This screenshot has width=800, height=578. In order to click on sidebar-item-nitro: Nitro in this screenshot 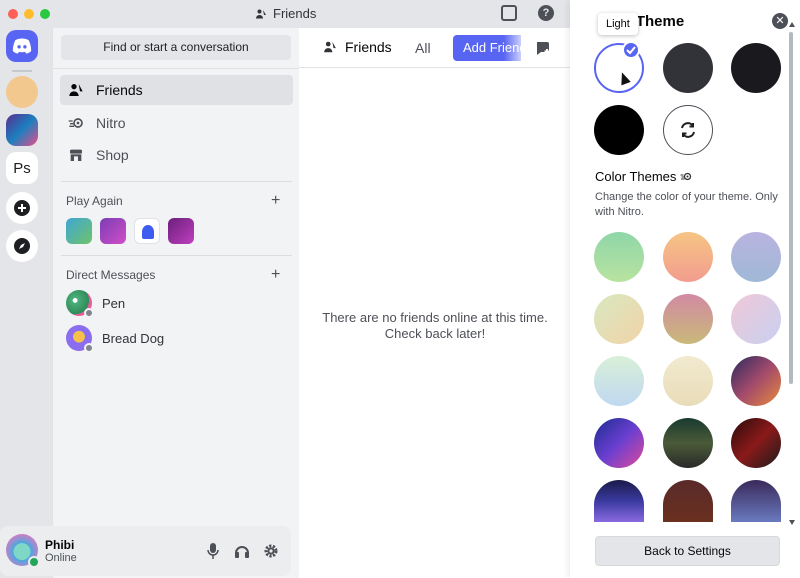, I will do `click(176, 123)`.